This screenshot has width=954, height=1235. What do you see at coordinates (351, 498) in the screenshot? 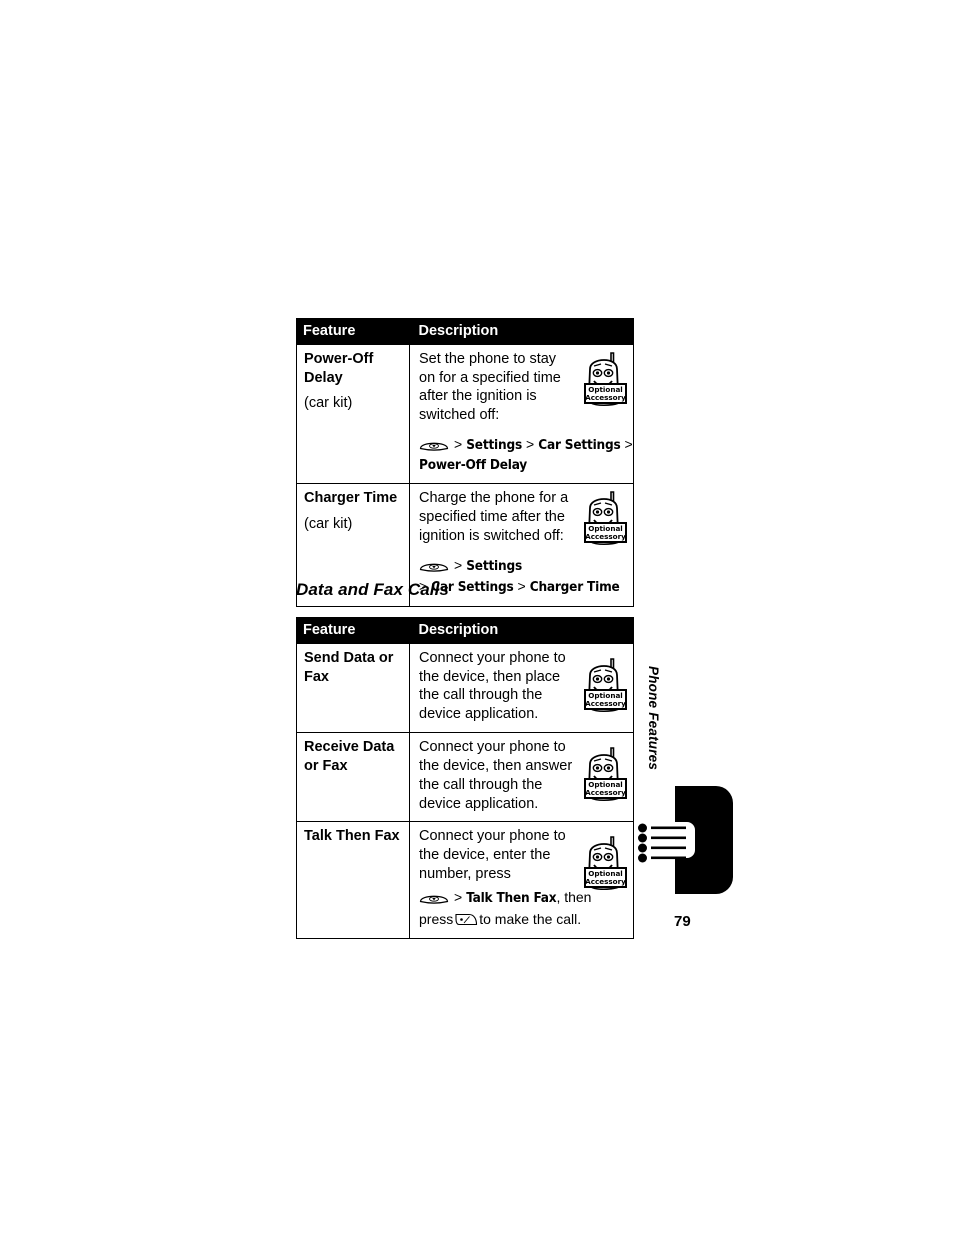
I see `feature-name: Charger Time` at bounding box center [351, 498].